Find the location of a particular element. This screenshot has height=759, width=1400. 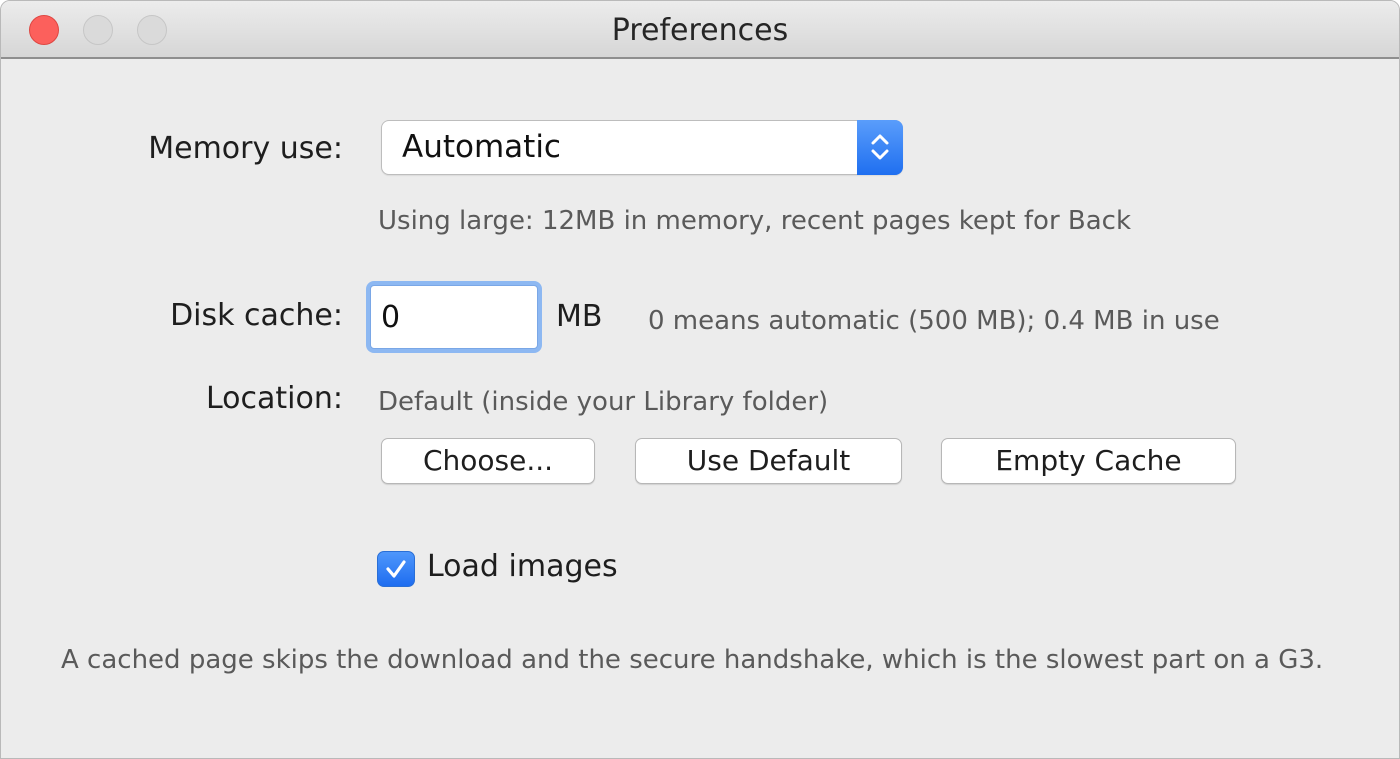

disk-cache-unit: MB is located at coordinates (579, 316).